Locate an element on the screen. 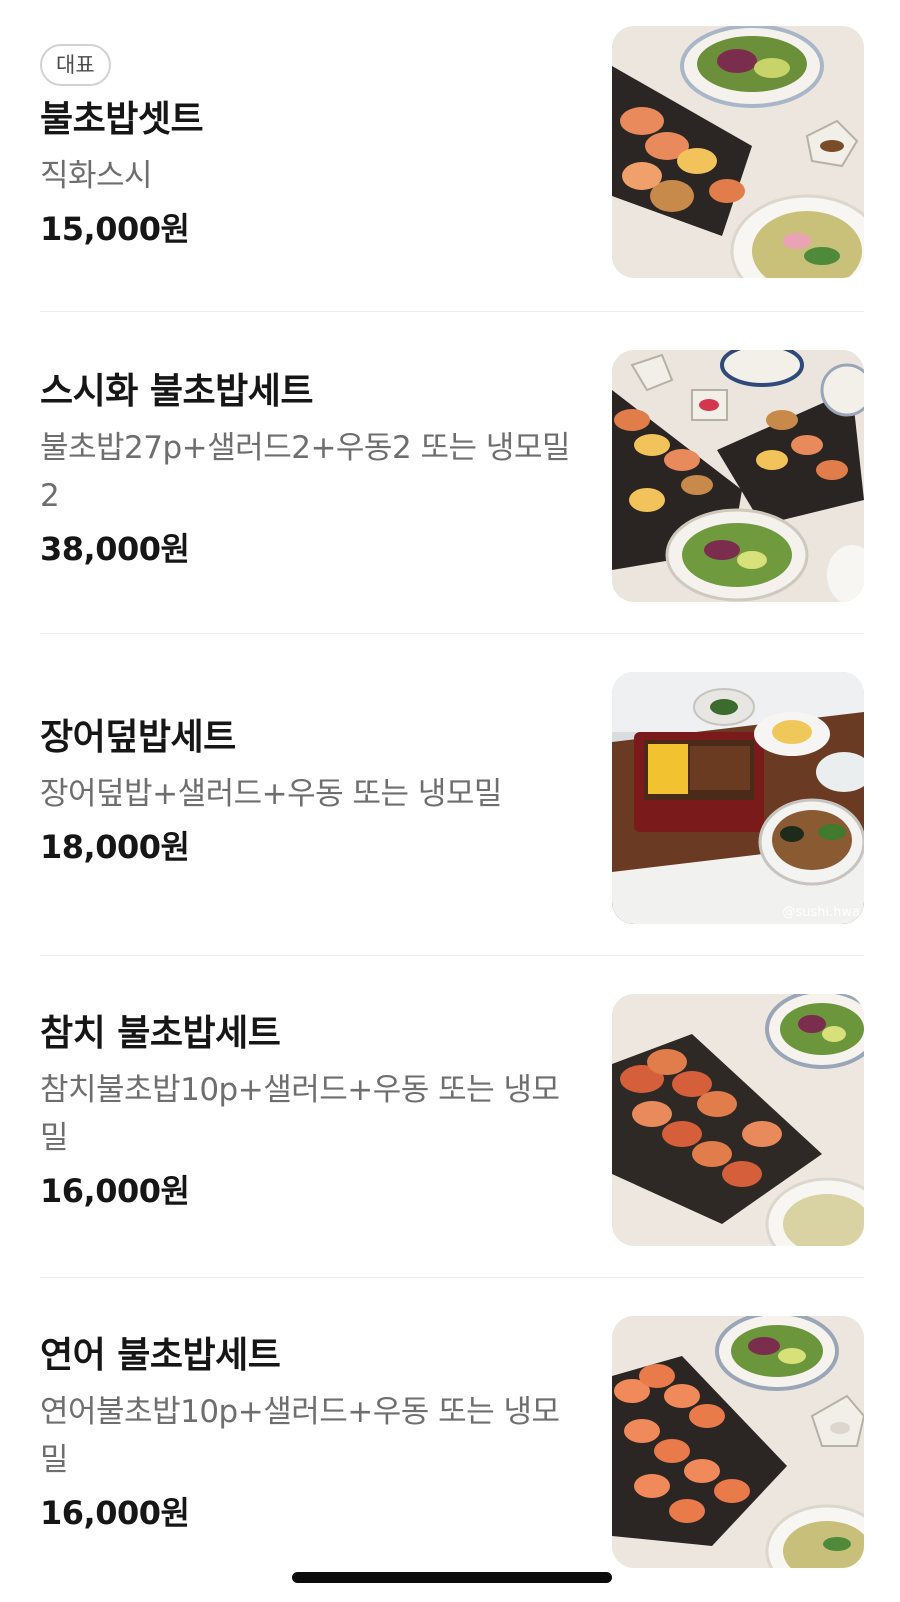 The width and height of the screenshot is (900, 1602). home-indicator is located at coordinates (452, 1577).